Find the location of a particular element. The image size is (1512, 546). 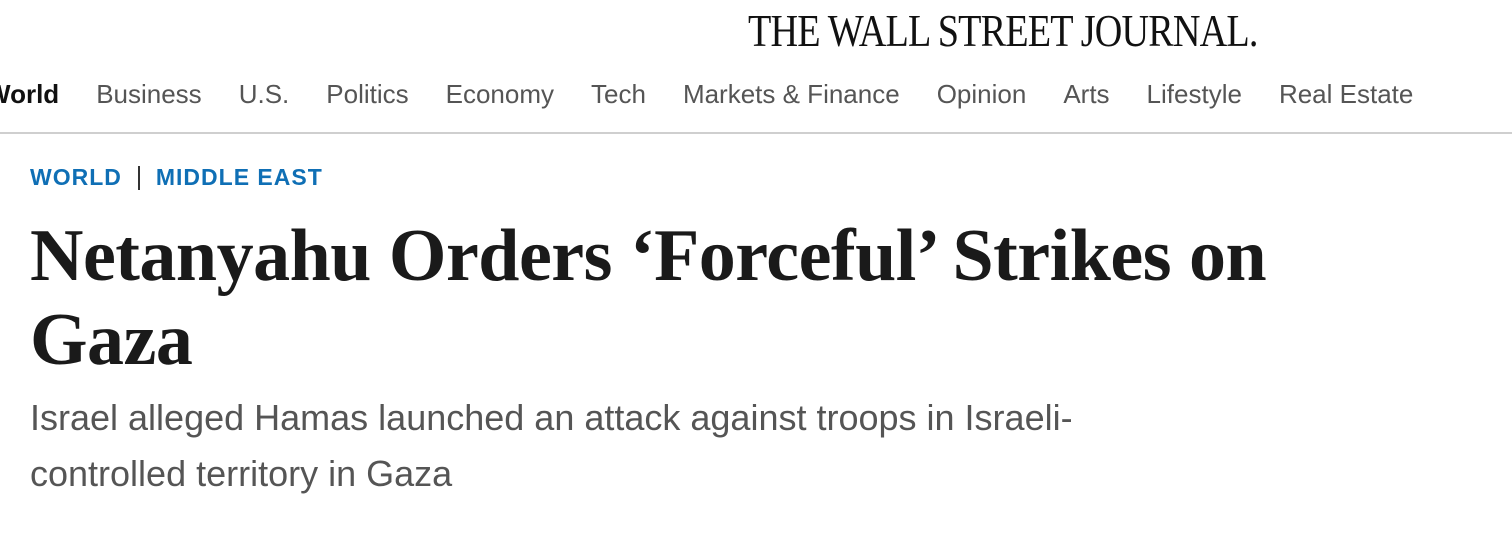

nav-item-us: U.S. is located at coordinates (264, 94).